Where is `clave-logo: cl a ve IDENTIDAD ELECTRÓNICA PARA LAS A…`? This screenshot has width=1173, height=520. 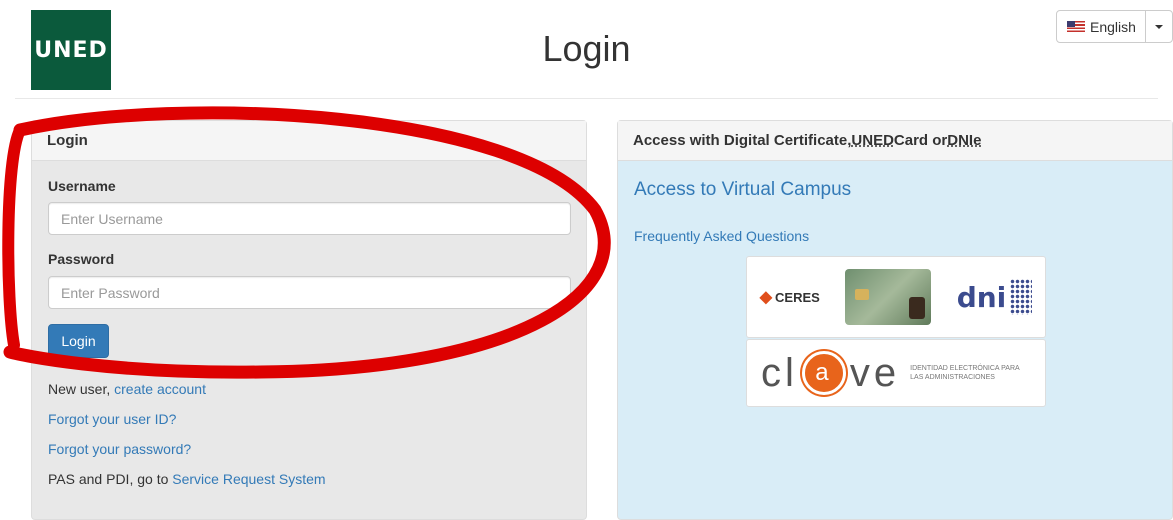
clave-logo: cl a ve IDENTIDAD ELECTRÓNICA PARA LAS A… is located at coordinates (896, 373).